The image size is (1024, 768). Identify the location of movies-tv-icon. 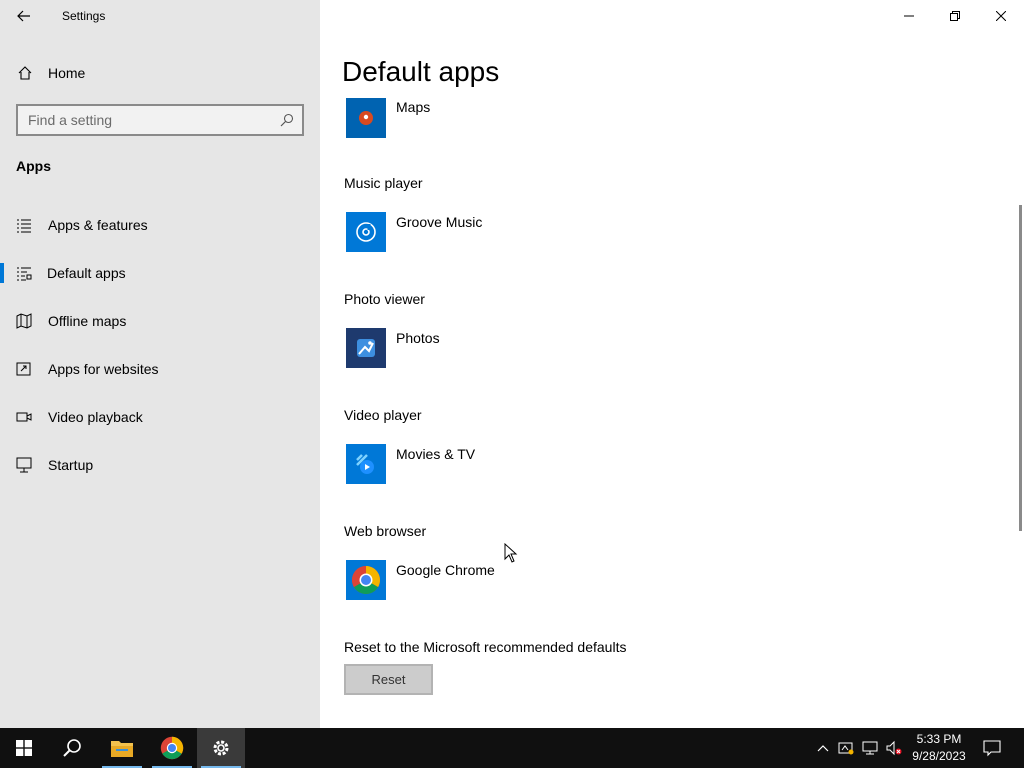
(365, 464).